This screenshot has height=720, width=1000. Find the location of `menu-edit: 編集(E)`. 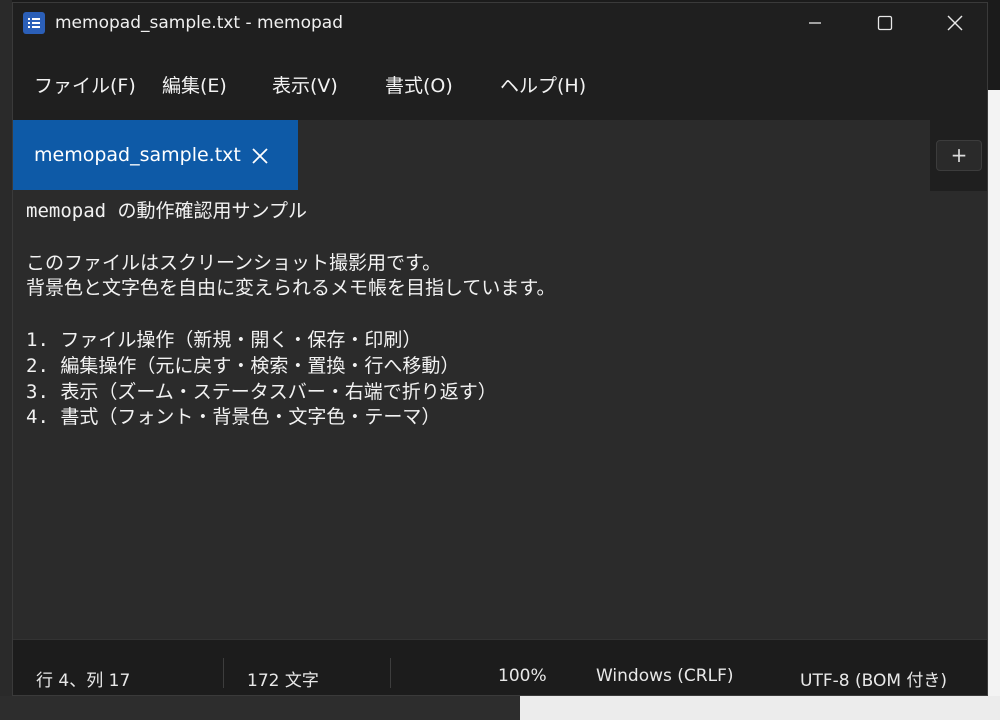

menu-edit: 編集(E) is located at coordinates (194, 84).